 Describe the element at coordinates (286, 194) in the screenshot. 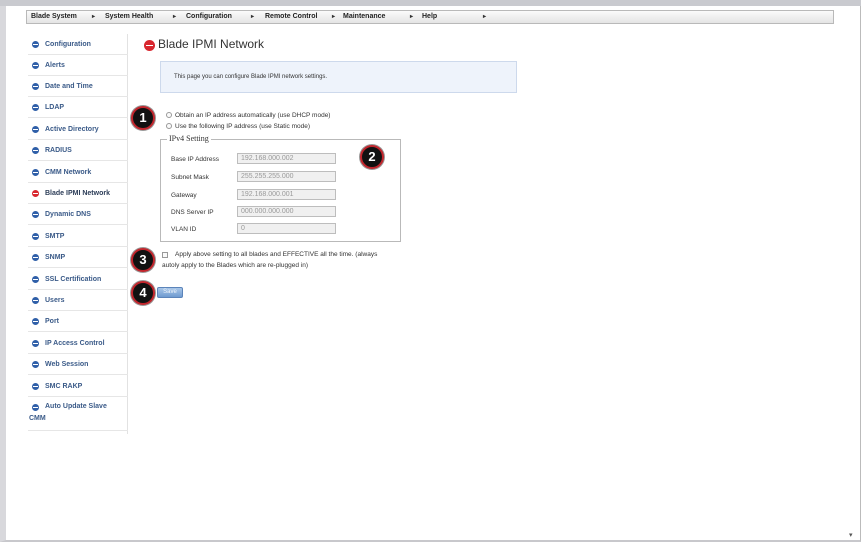

I see `gateway-input: 192.168.000.001` at that location.